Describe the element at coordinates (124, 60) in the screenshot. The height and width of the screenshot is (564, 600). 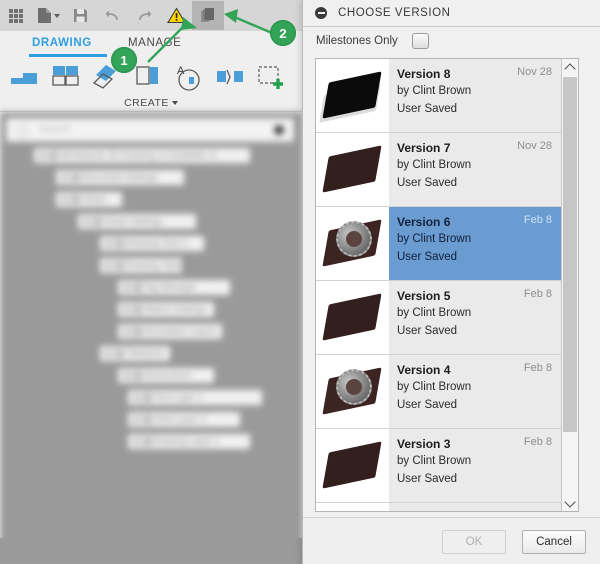
I see `annotation-badge-1: 1` at that location.